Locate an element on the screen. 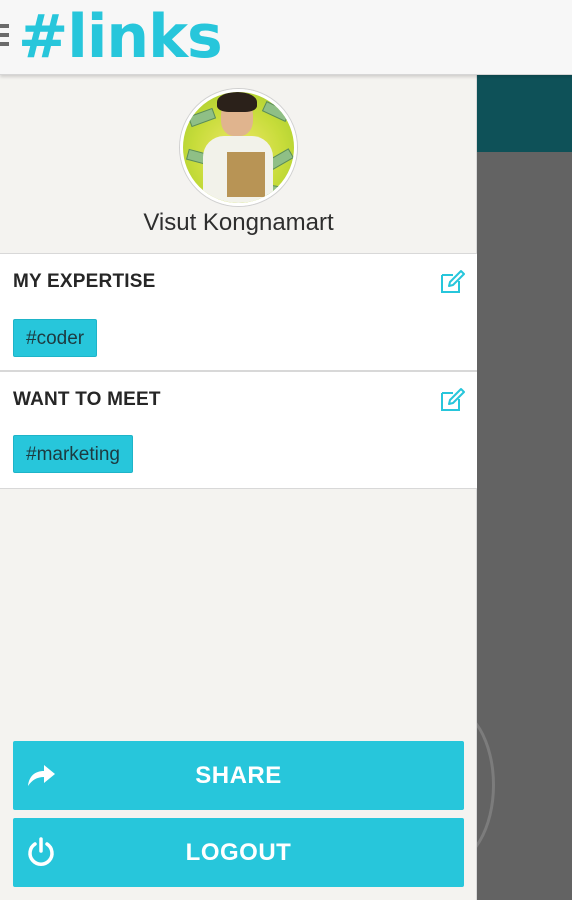 The image size is (572, 900). background-header is located at coordinates (524, 113).